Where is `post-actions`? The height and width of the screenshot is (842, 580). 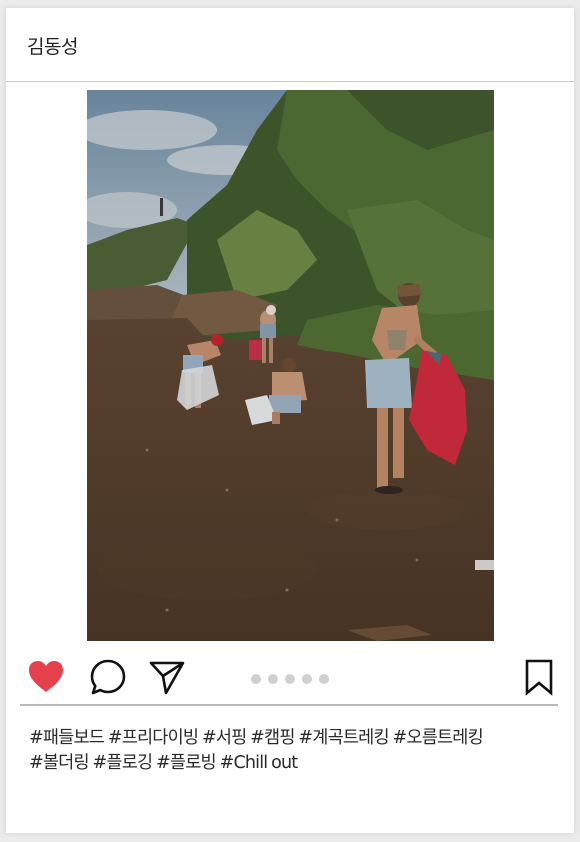
post-actions is located at coordinates (290, 678).